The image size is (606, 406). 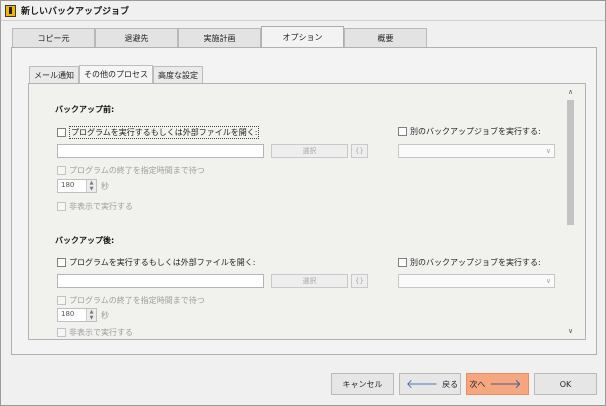 I want to click on after-run-program-checkbox: プログラムを実行するもしくは外部ファイルを開く:, so click(x=156, y=262).